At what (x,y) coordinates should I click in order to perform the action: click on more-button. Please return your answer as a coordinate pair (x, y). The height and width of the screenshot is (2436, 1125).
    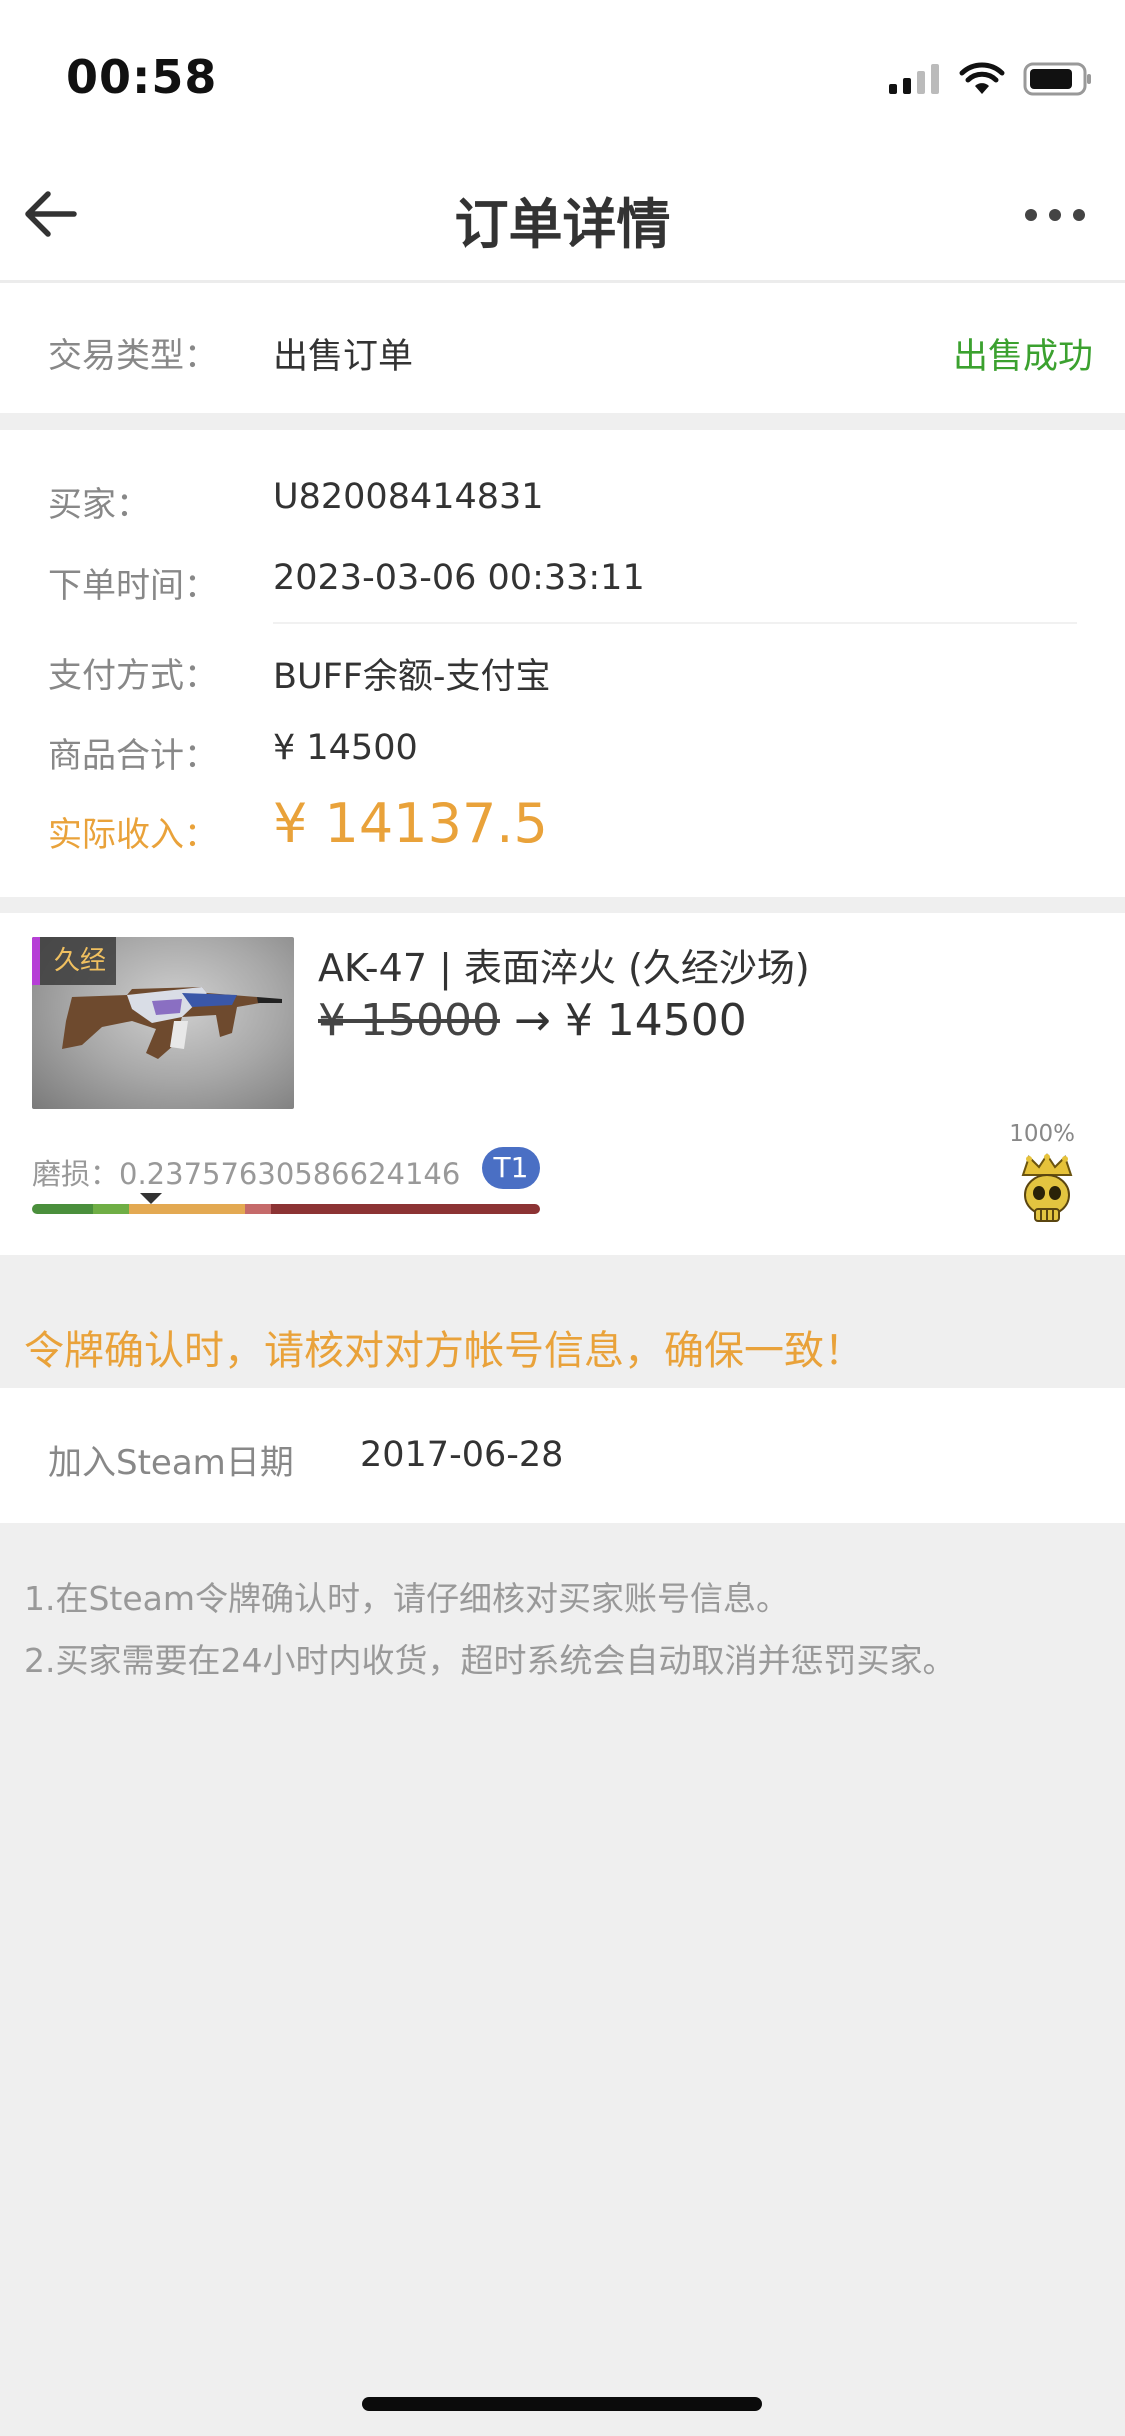
    Looking at the image, I should click on (1055, 215).